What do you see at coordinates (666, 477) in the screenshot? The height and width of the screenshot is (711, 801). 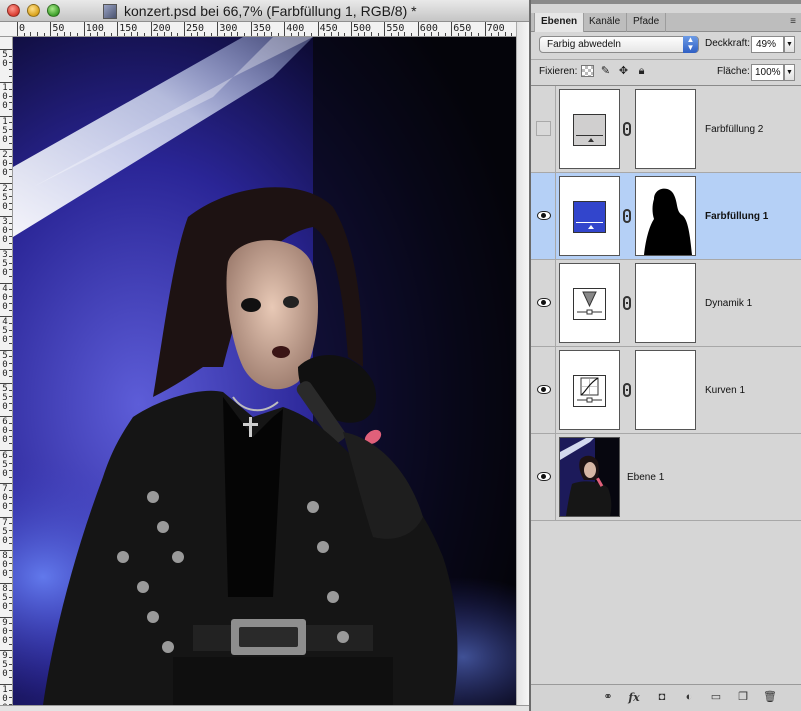 I see `layer-row-ebene-1: Ebene 1` at bounding box center [666, 477].